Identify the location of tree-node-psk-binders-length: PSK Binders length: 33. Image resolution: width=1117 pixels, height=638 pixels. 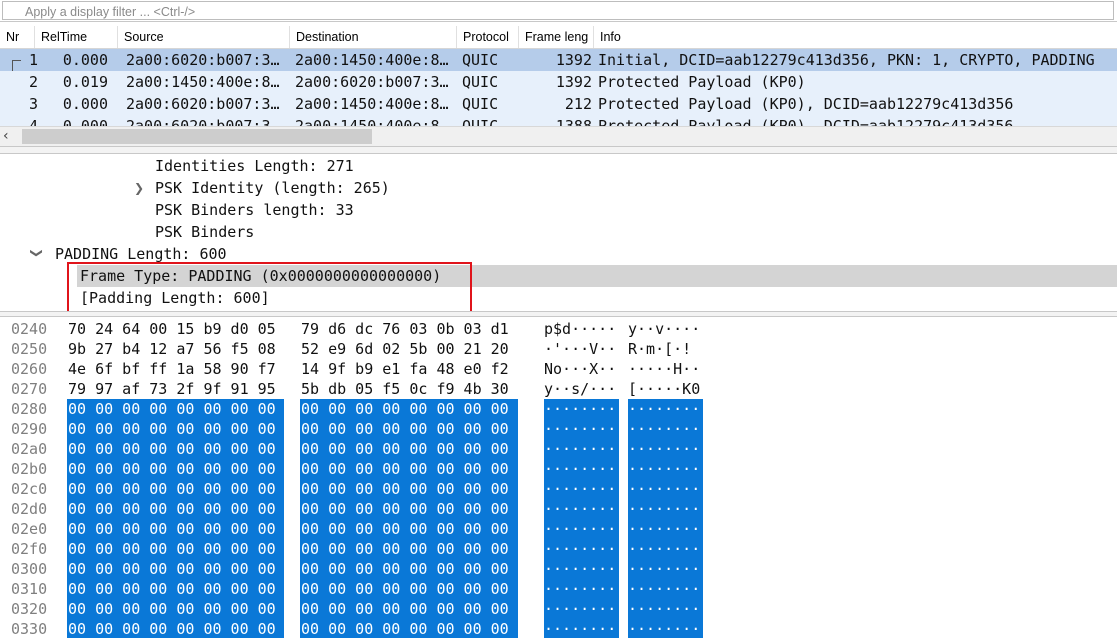
(254, 210).